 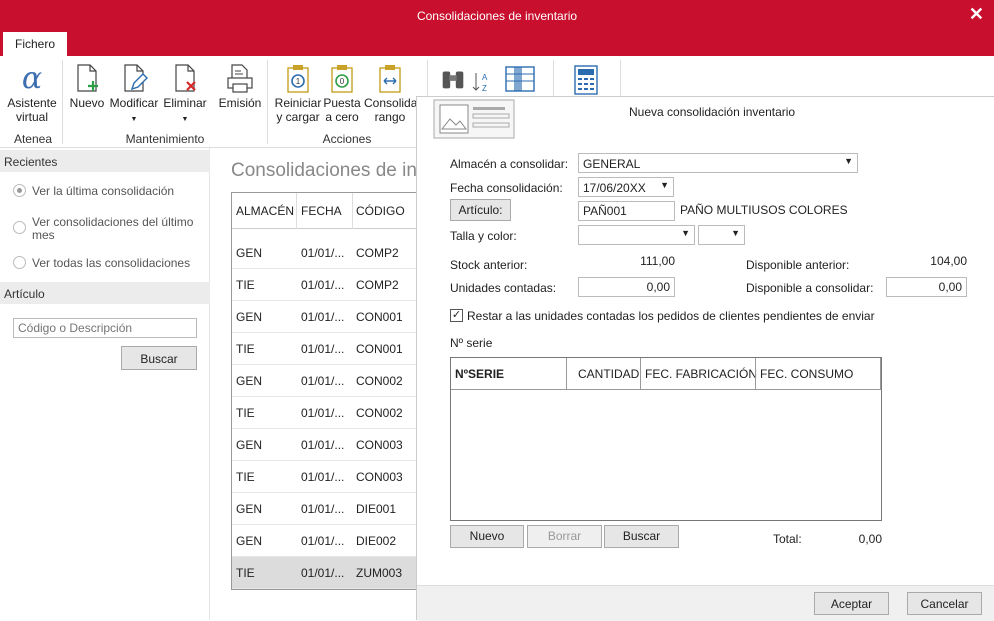 What do you see at coordinates (324, 413) in the screenshot?
I see `table-row: TIE 01/01/... CON002` at bounding box center [324, 413].